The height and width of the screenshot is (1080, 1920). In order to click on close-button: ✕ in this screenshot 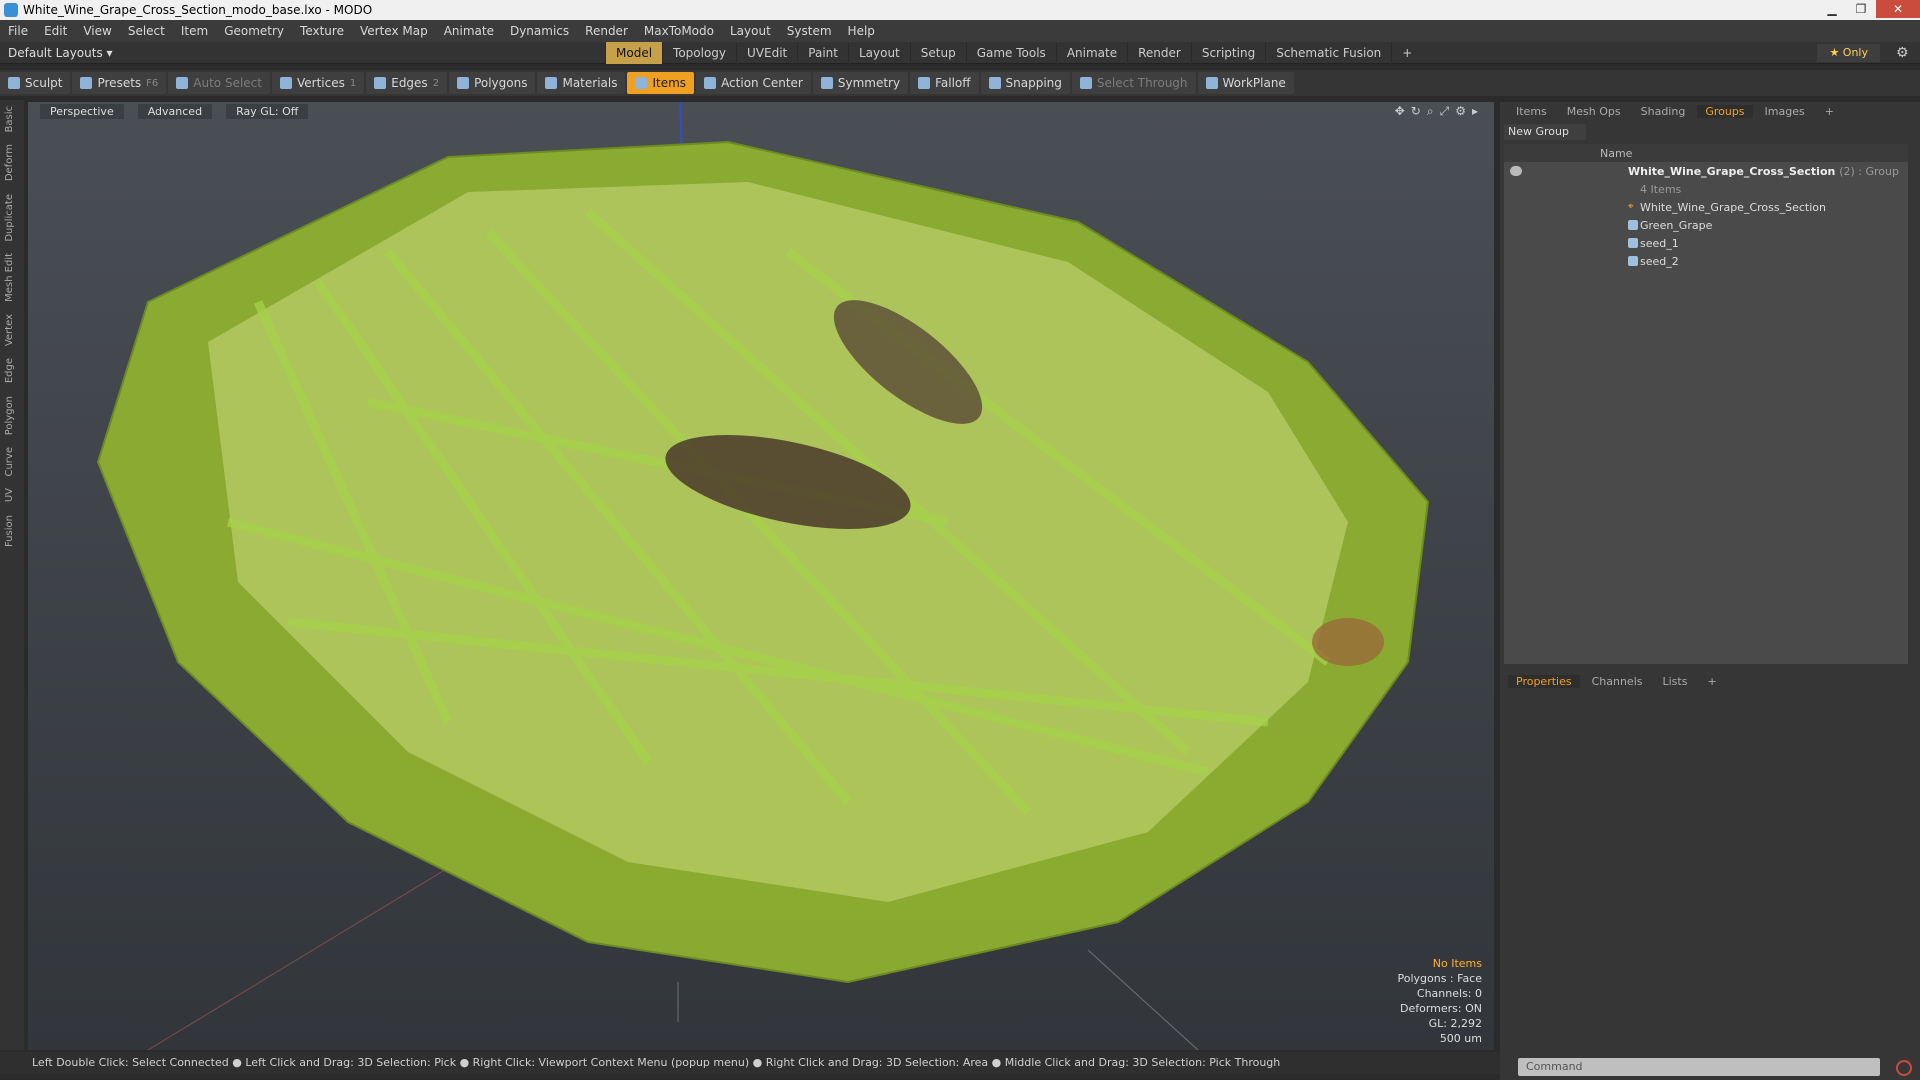, I will do `click(1898, 9)`.